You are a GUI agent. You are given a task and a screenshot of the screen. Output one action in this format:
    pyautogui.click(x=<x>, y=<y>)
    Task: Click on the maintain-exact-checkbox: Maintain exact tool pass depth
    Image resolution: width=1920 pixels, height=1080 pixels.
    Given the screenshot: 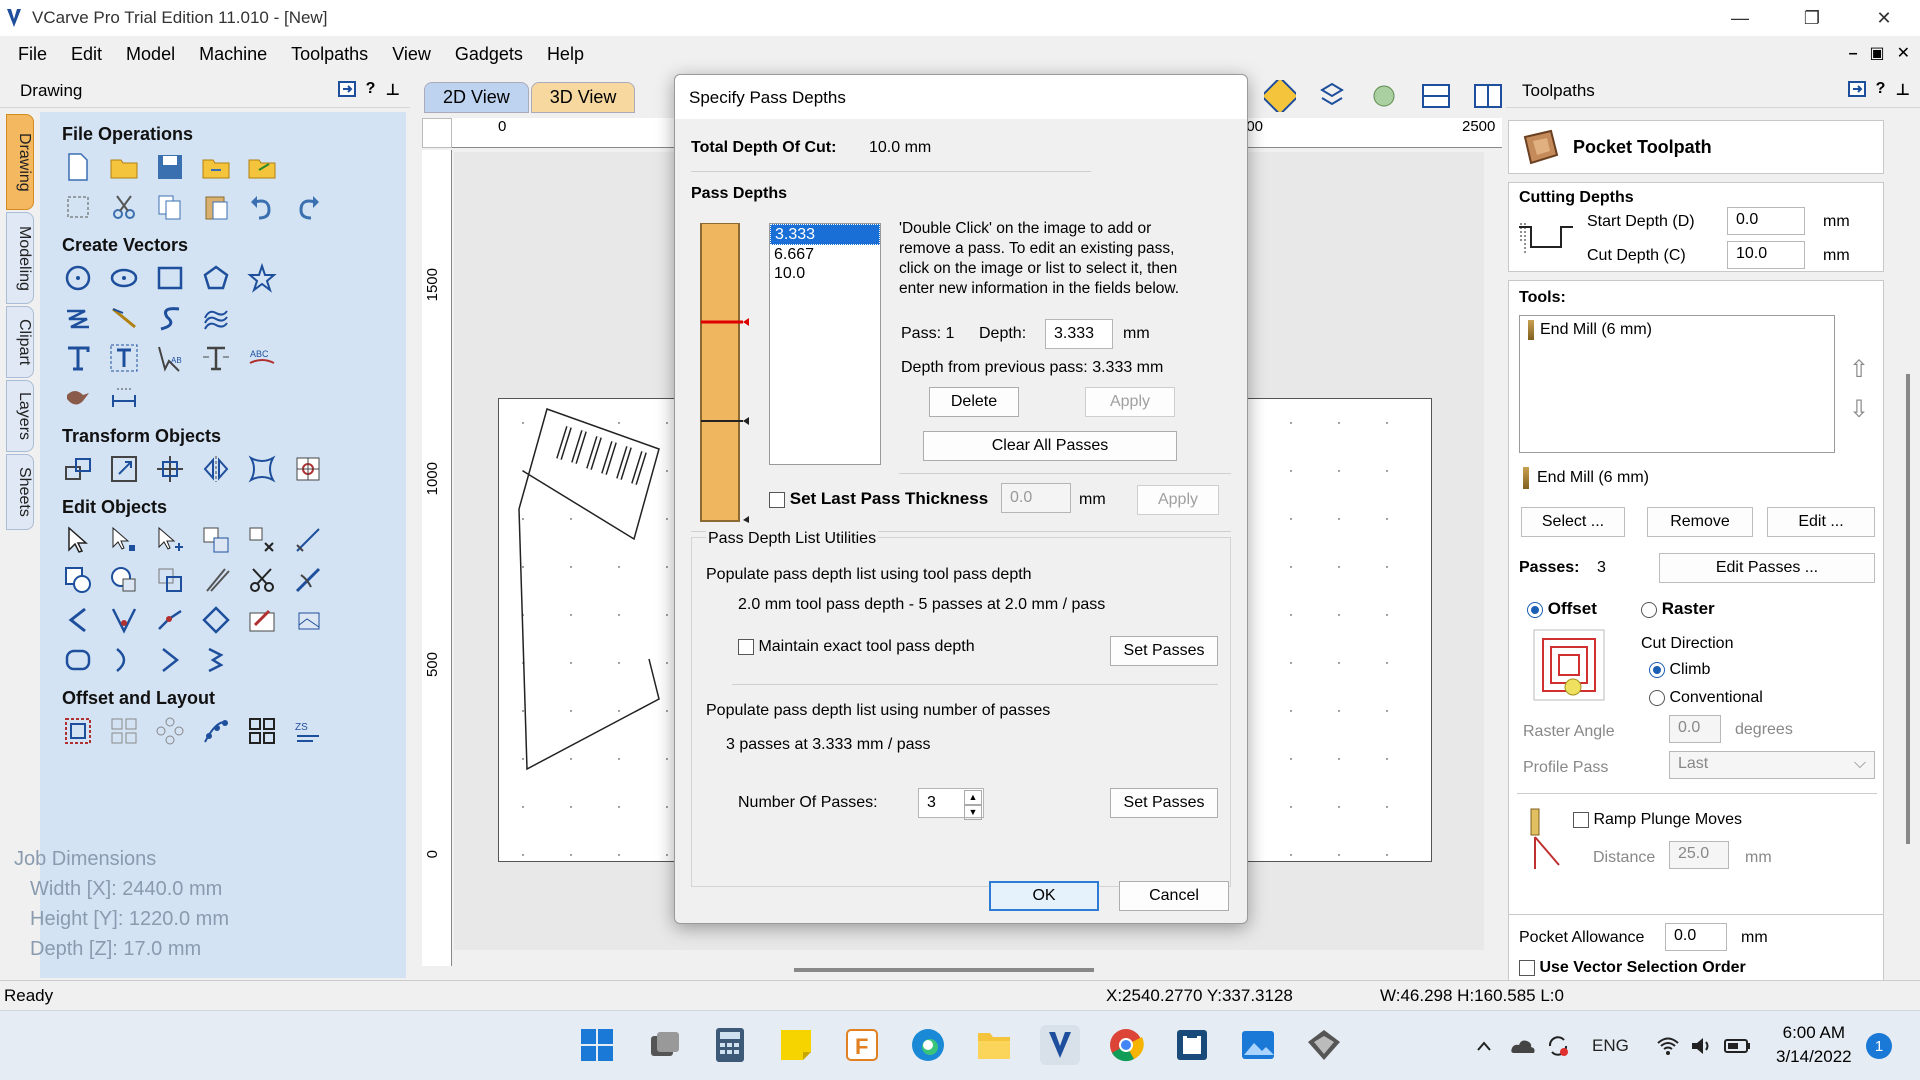 What is the action you would take?
    pyautogui.click(x=856, y=647)
    